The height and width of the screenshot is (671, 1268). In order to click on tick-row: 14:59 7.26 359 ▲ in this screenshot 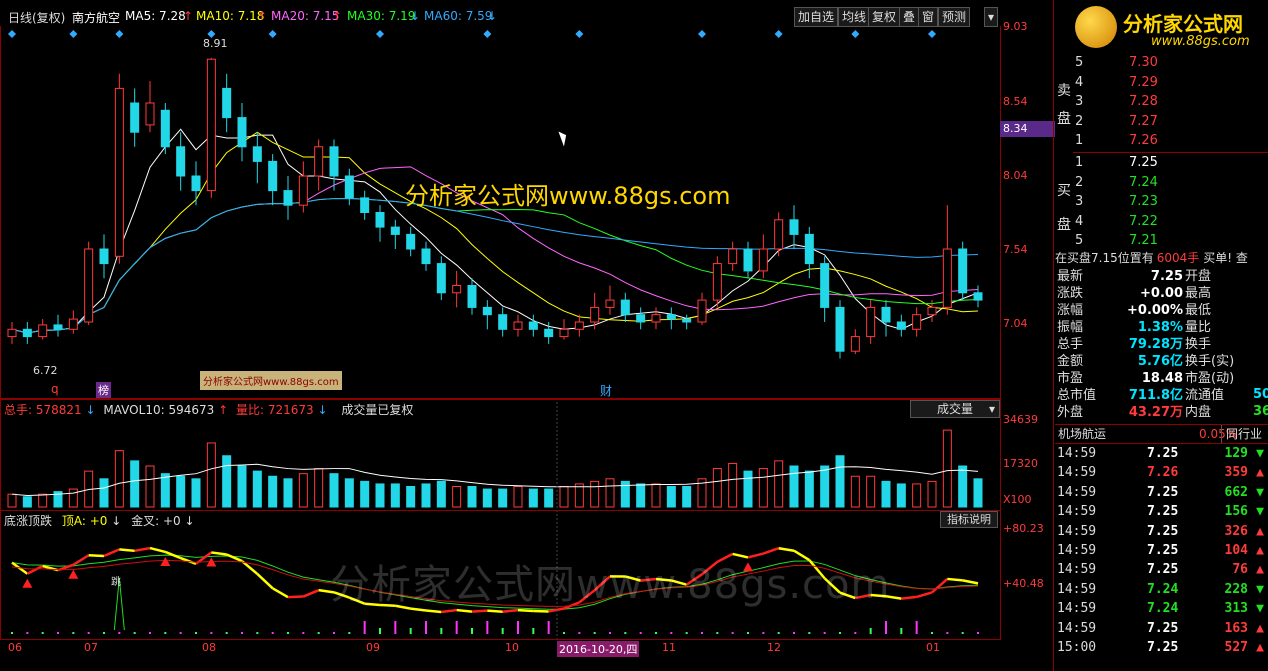, I will do `click(1161, 472)`.